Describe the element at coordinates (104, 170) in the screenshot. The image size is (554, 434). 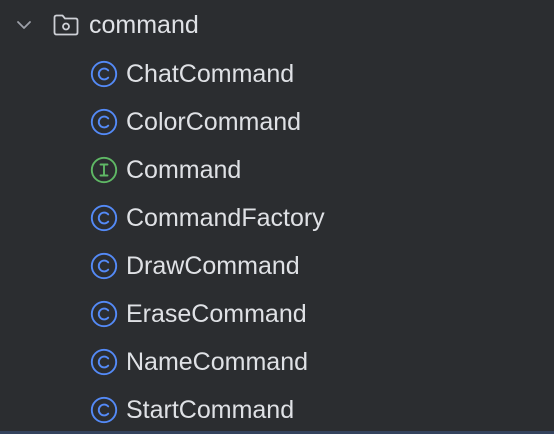
I see `interface-icon` at that location.